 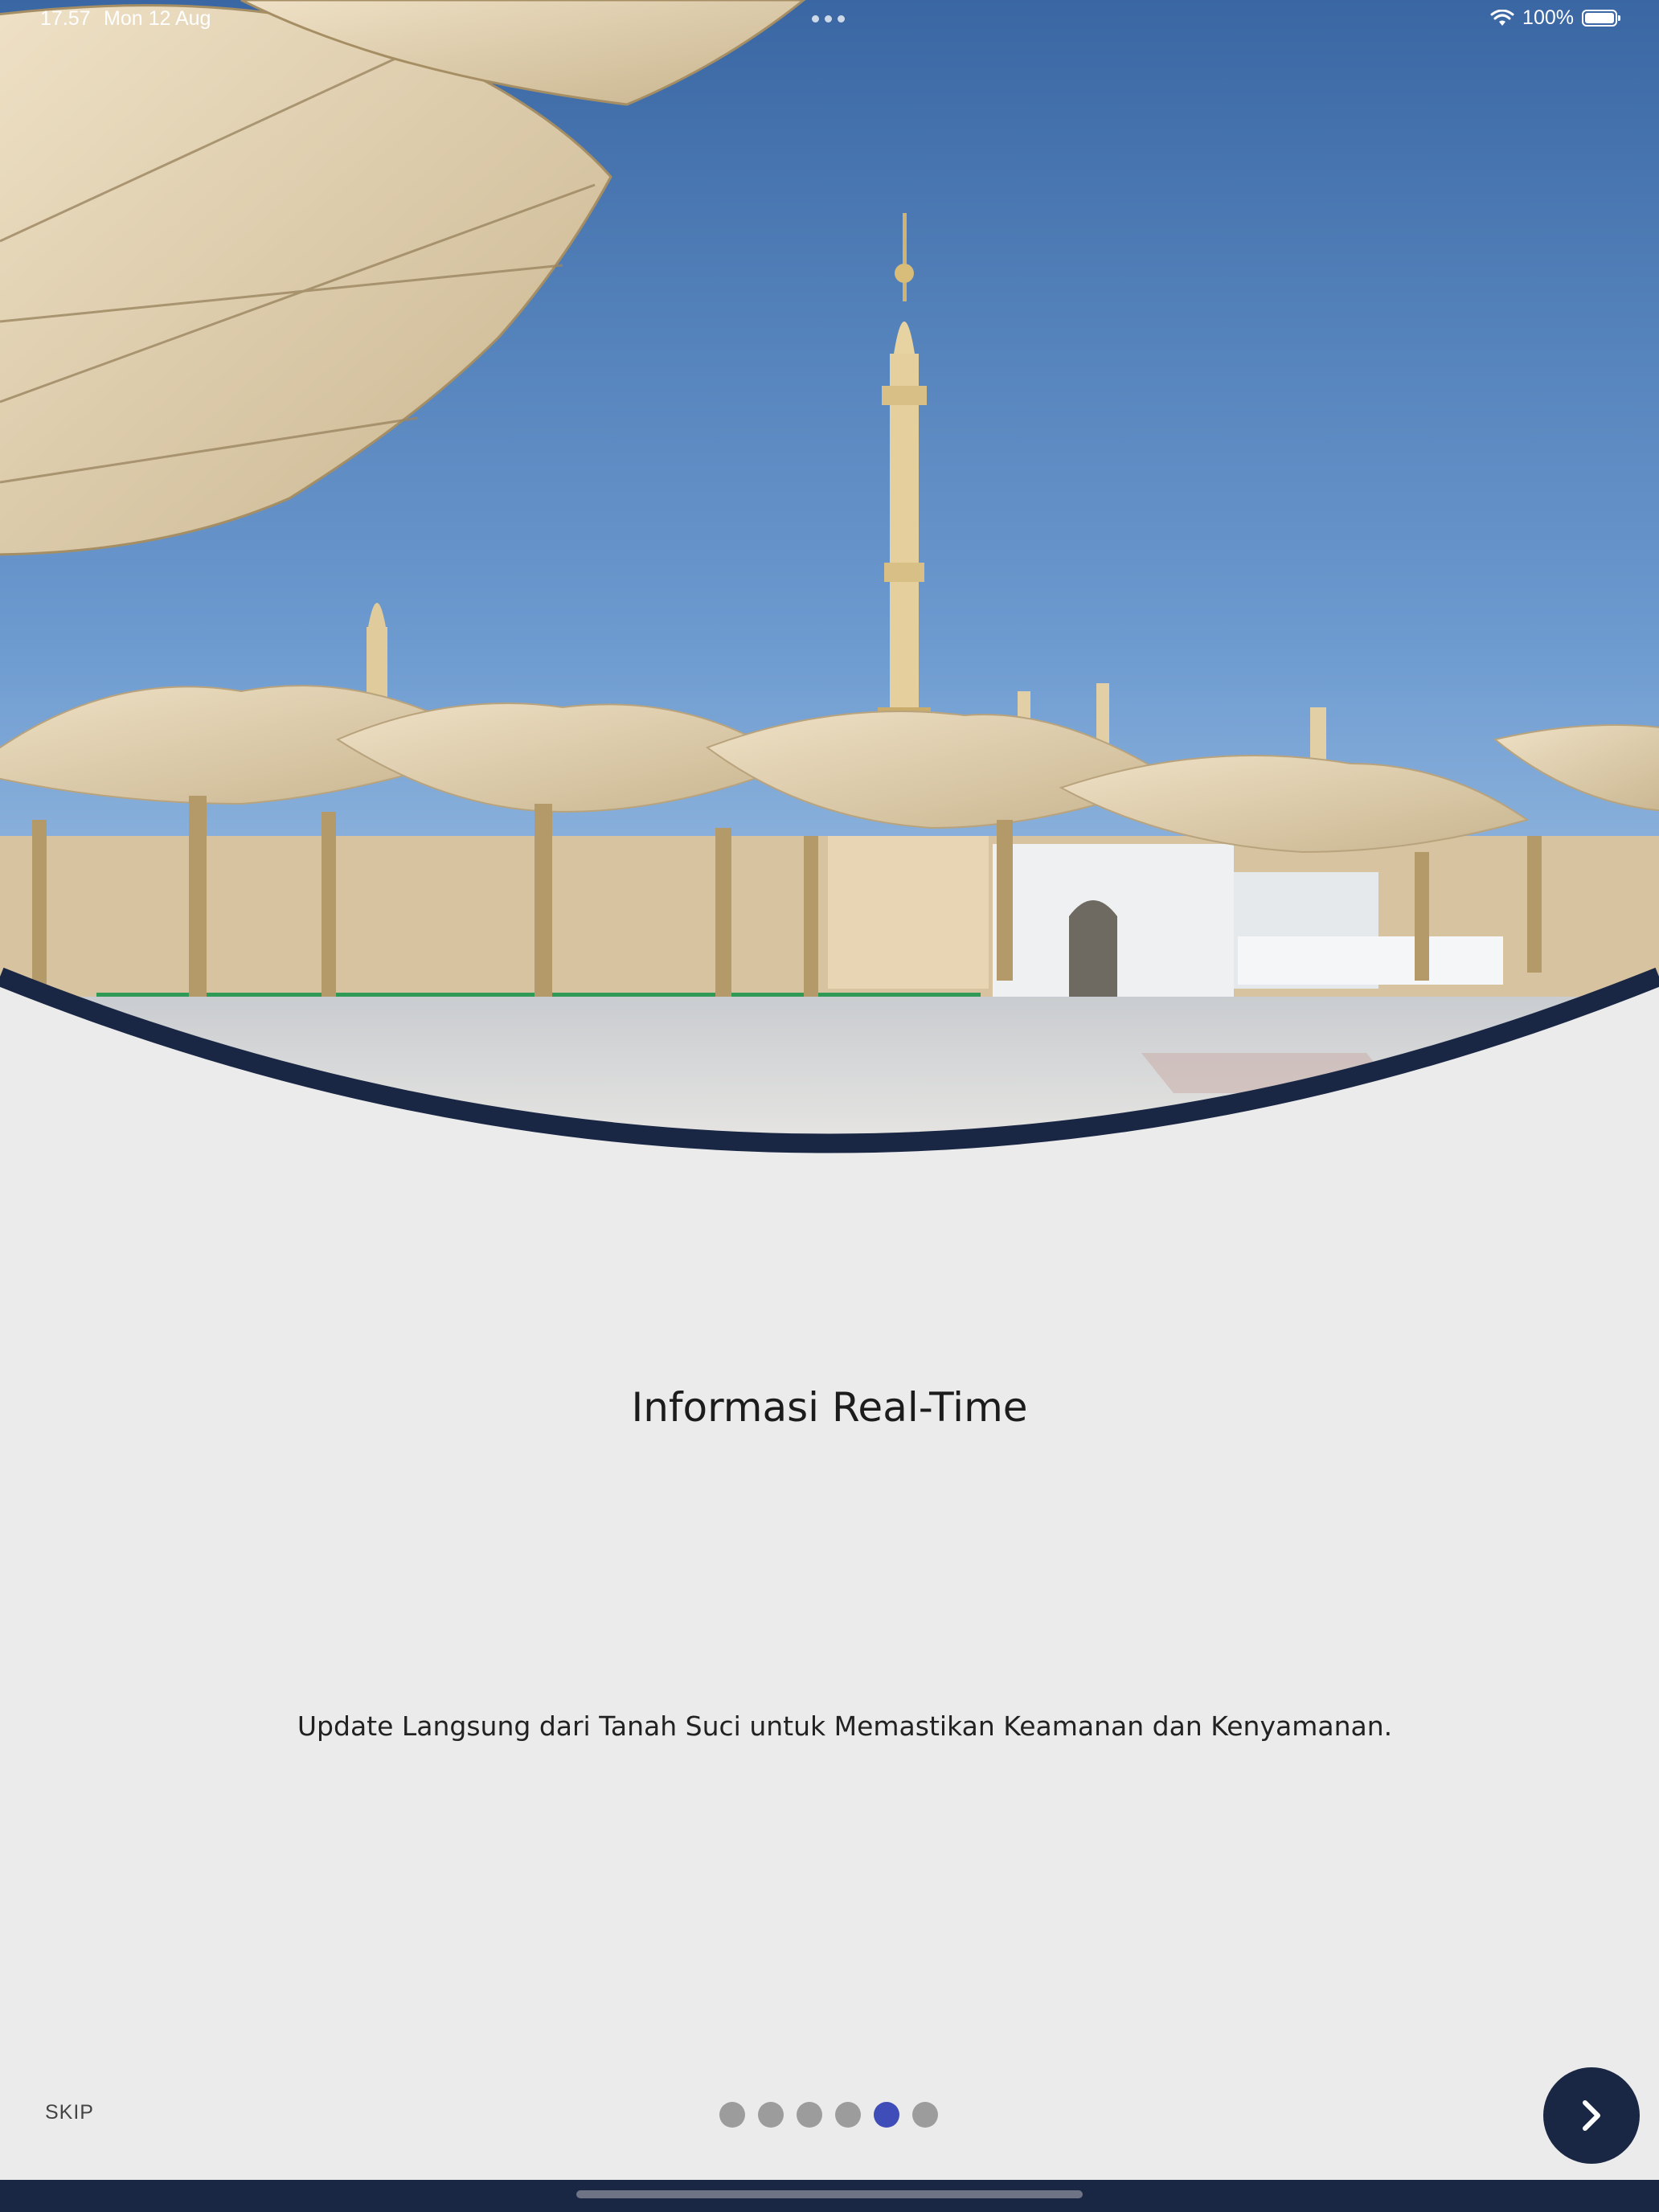 I want to click on next-button, so click(x=1591, y=2115).